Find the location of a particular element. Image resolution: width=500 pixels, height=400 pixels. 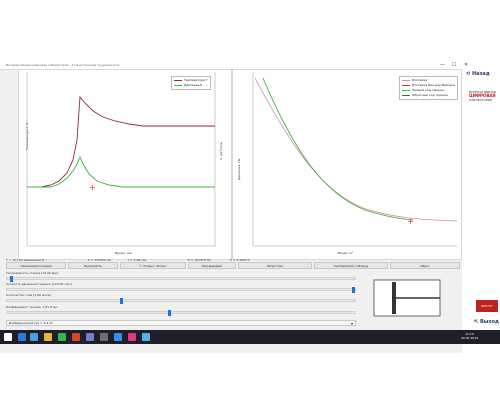

time-course-button: Ход времени is located at coordinates (212, 265).